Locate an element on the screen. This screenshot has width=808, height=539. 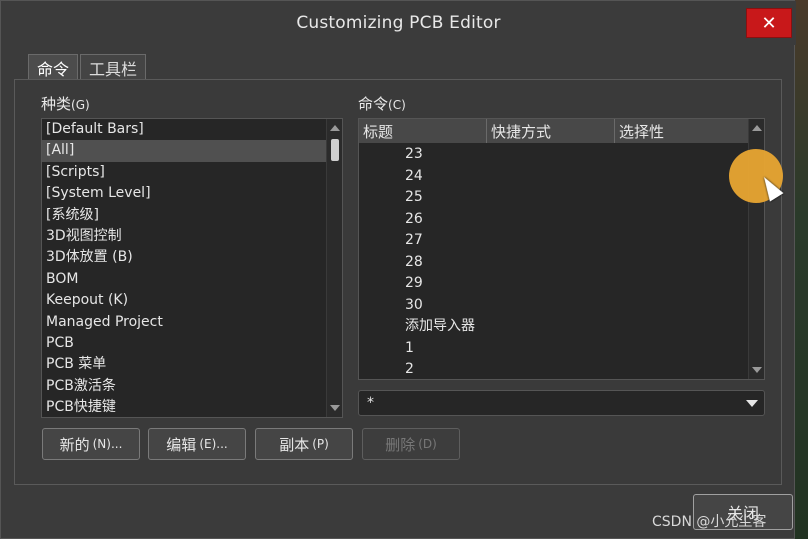
title-bar: Customizing PCB Editor is located at coordinates (398, 23).